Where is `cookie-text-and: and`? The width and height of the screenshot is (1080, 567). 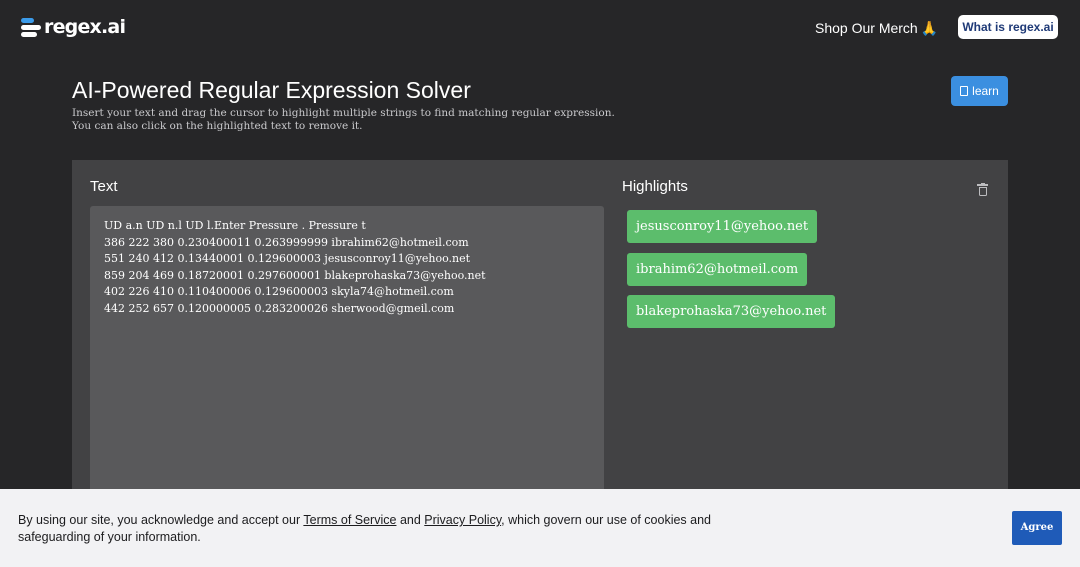
cookie-text-and: and is located at coordinates (410, 520).